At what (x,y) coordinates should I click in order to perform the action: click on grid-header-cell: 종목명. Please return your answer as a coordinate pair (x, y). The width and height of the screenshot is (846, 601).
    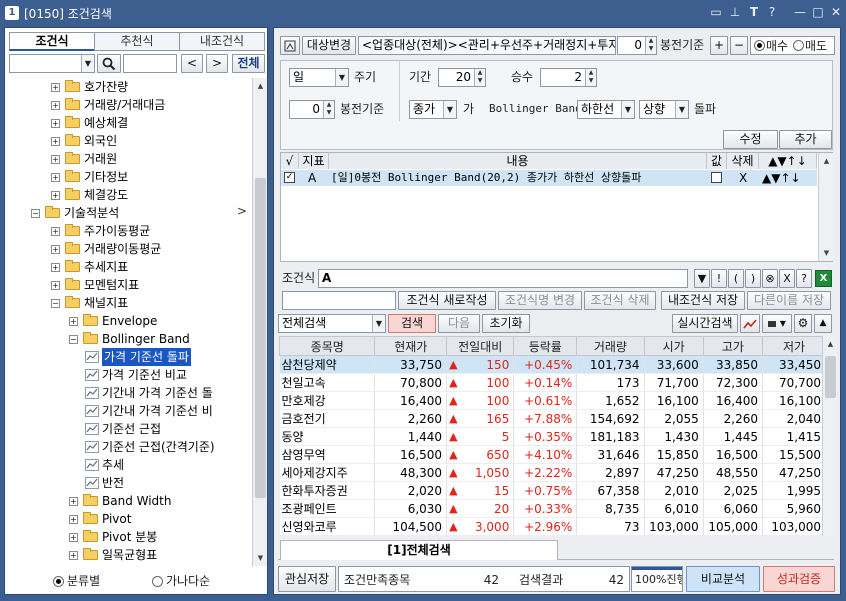
    Looking at the image, I should click on (327, 346).